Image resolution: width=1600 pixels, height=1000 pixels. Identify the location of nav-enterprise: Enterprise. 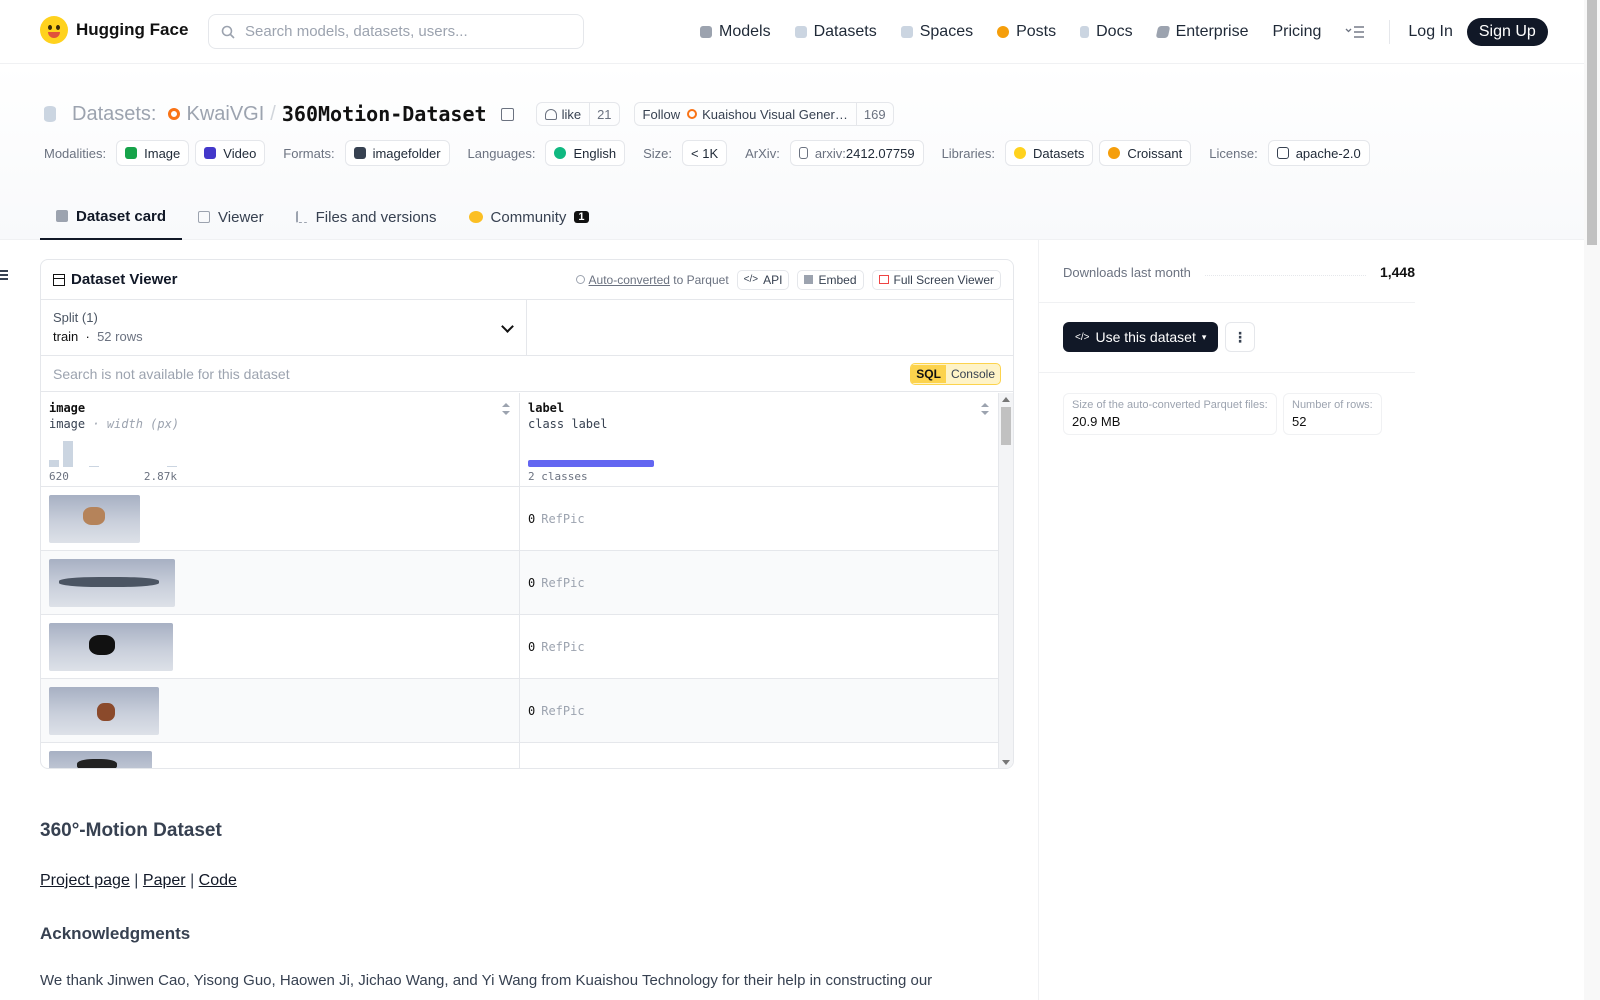
(1201, 32).